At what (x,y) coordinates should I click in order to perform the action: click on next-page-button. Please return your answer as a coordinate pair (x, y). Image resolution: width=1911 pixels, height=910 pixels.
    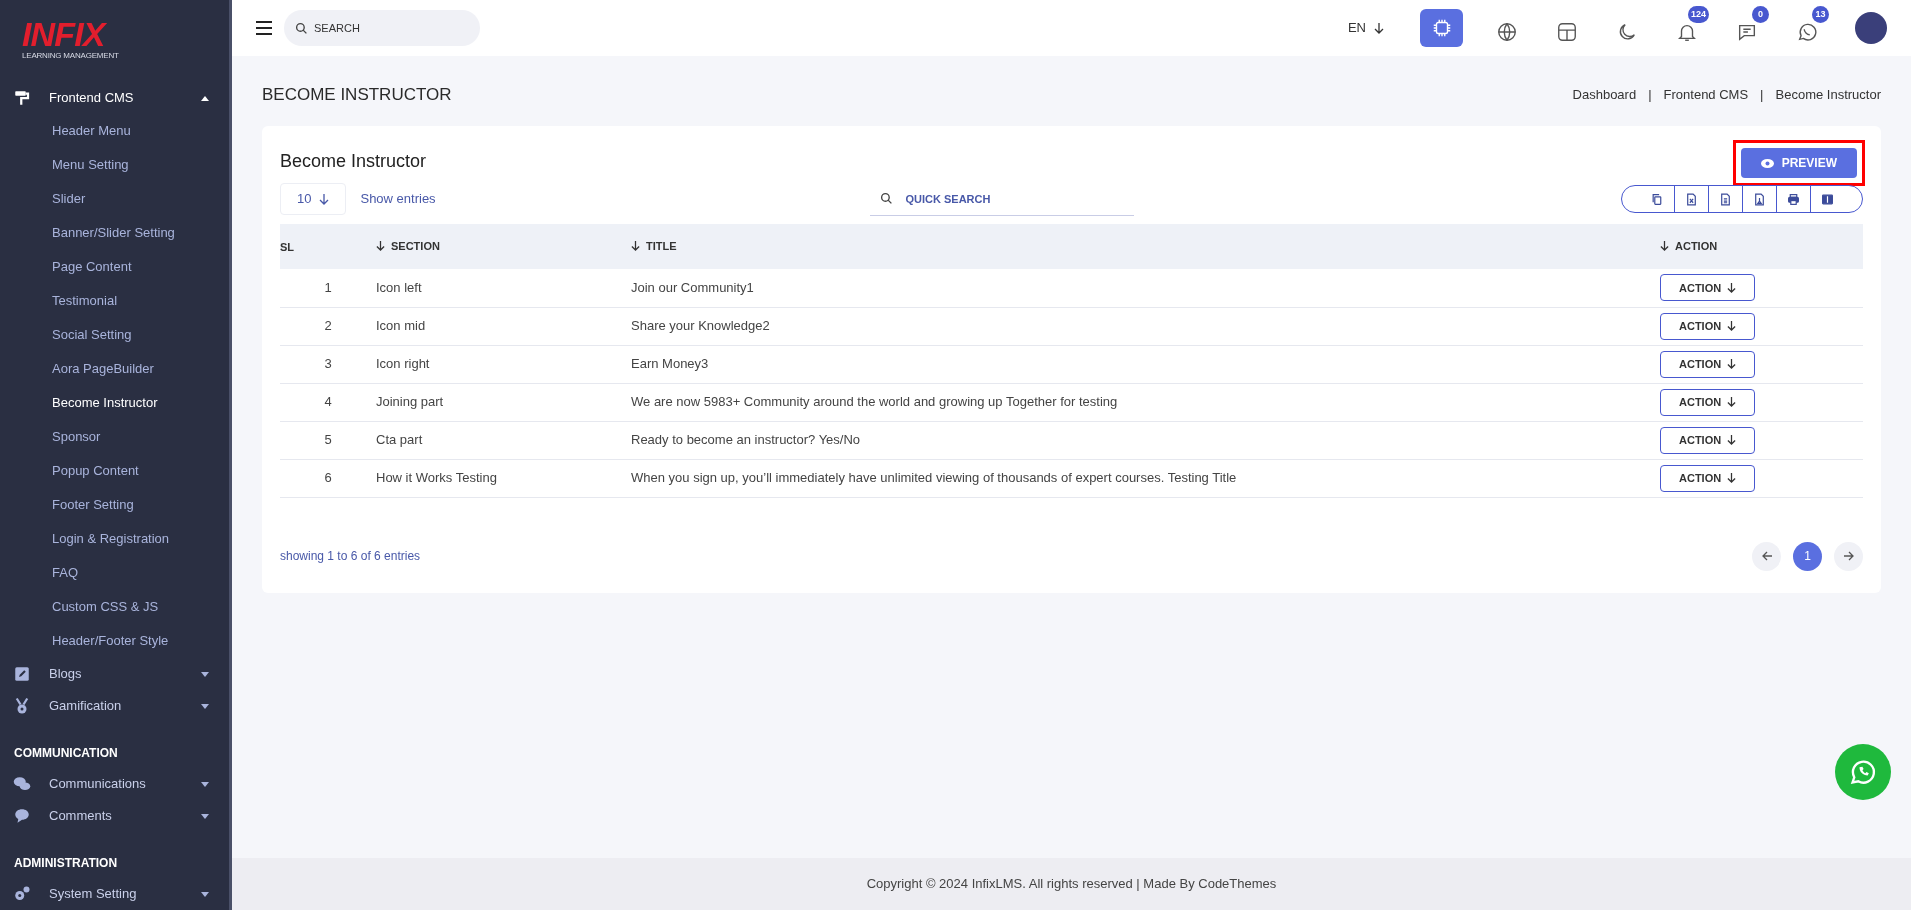
    Looking at the image, I should click on (1848, 556).